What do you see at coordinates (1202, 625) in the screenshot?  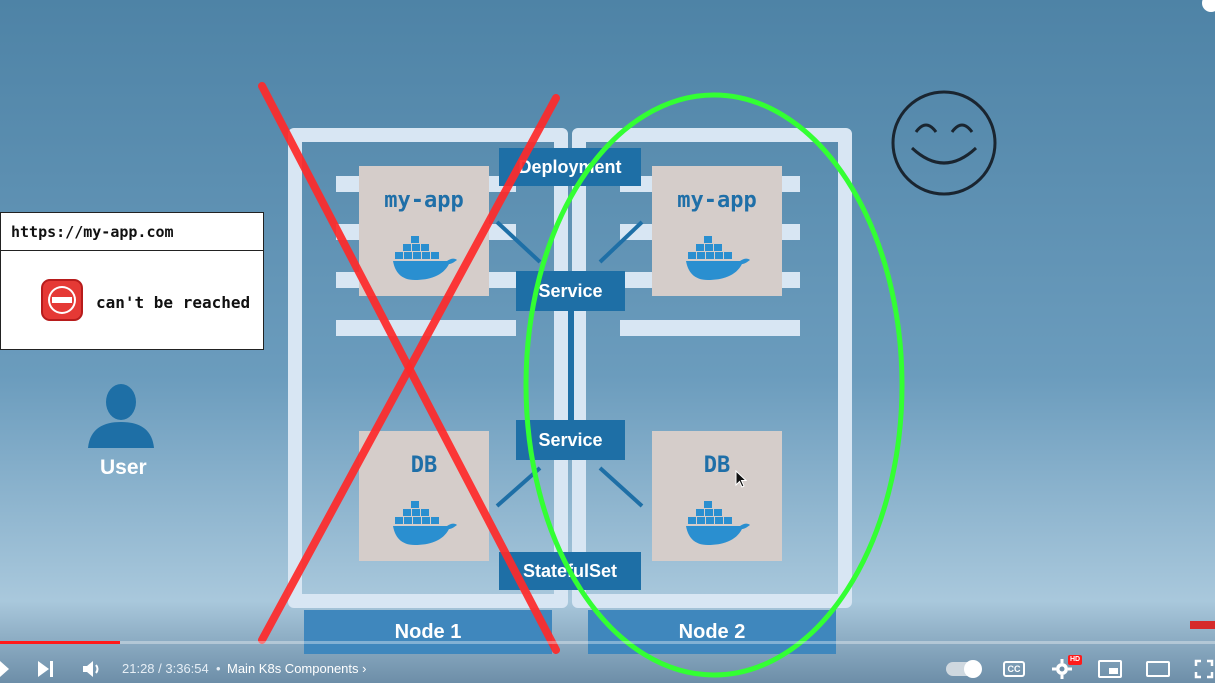 I see `end-marker` at bounding box center [1202, 625].